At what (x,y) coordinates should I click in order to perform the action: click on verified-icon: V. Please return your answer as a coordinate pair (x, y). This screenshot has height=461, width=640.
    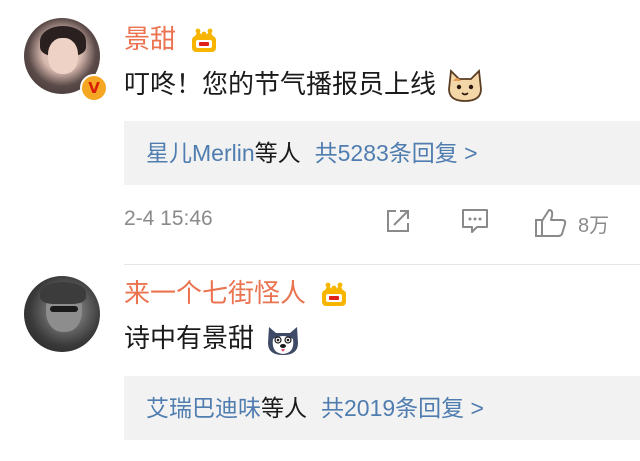
    Looking at the image, I should click on (94, 88).